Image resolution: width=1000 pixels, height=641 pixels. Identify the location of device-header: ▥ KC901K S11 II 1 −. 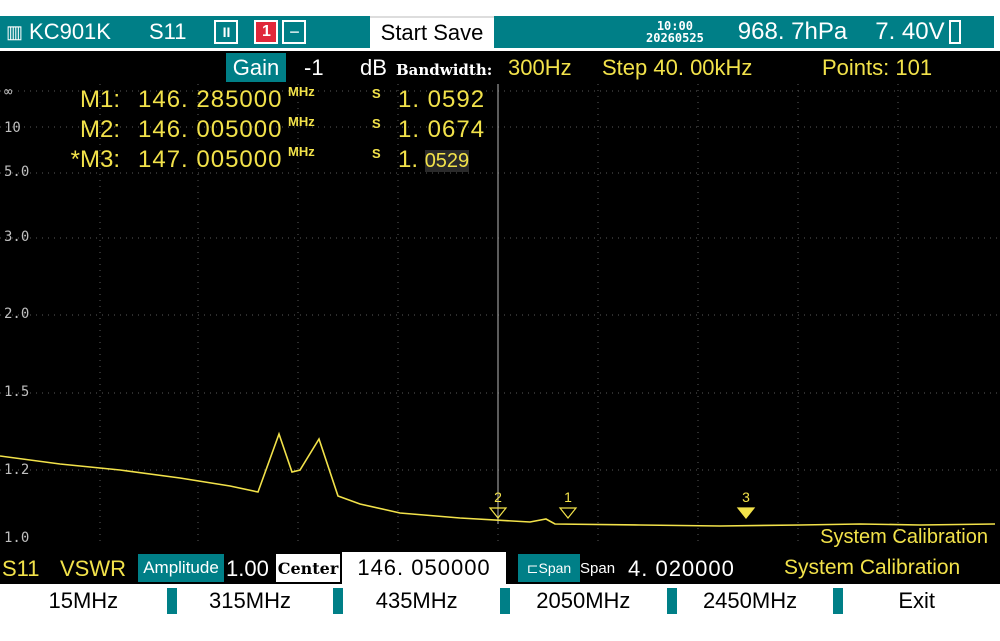
(185, 32).